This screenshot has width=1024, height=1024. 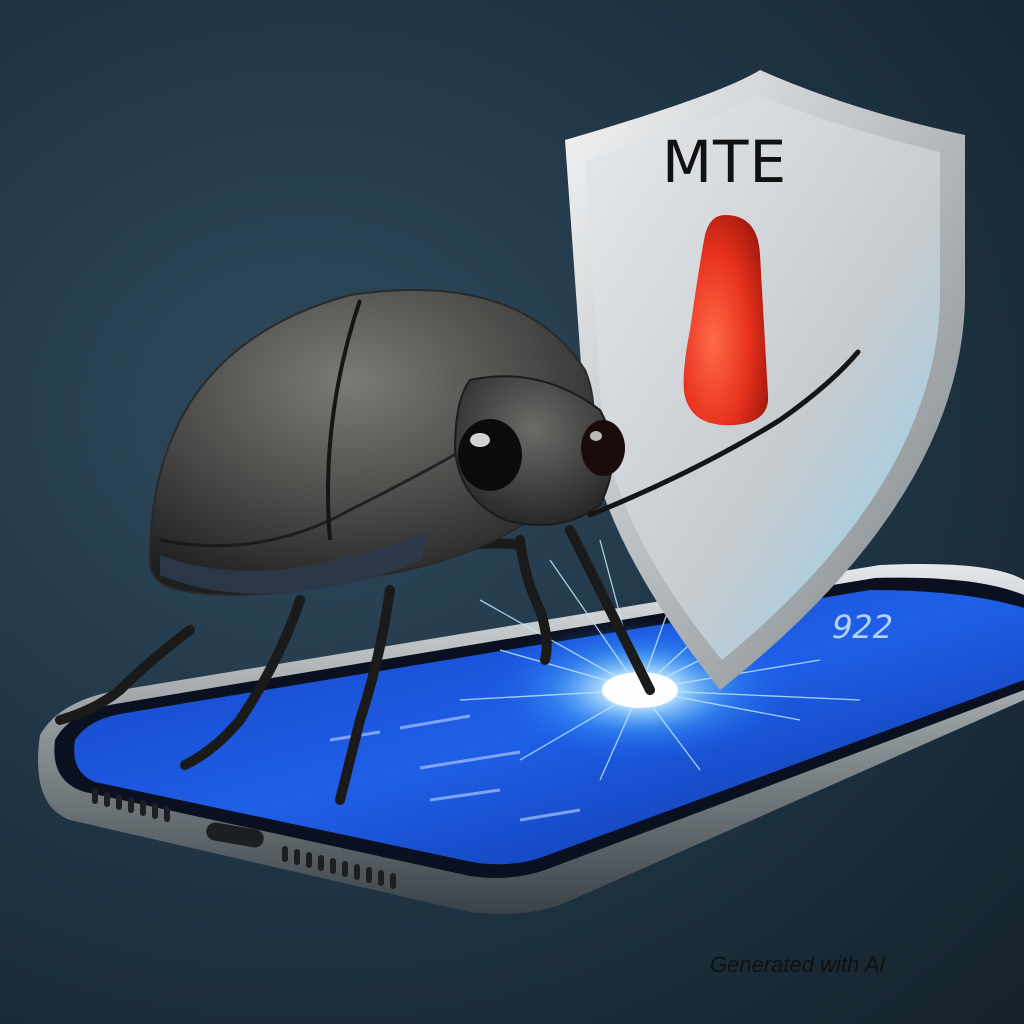 I want to click on phone-clock-text: 922, so click(x=862, y=627).